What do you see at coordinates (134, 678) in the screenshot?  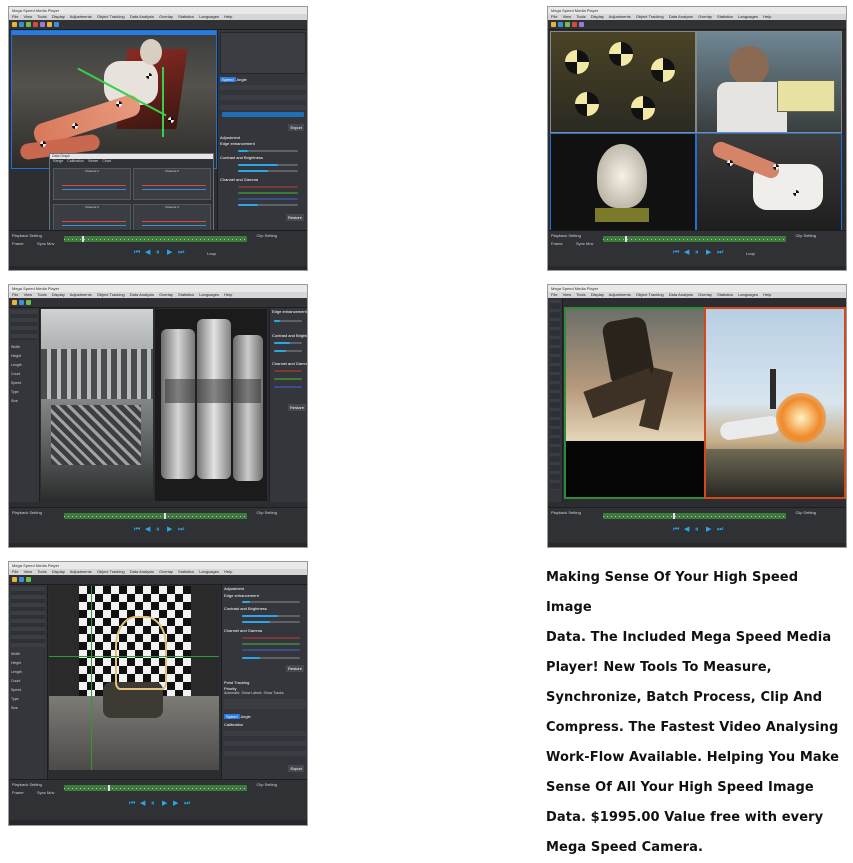 I see `checkerboard-impact-video` at bounding box center [134, 678].